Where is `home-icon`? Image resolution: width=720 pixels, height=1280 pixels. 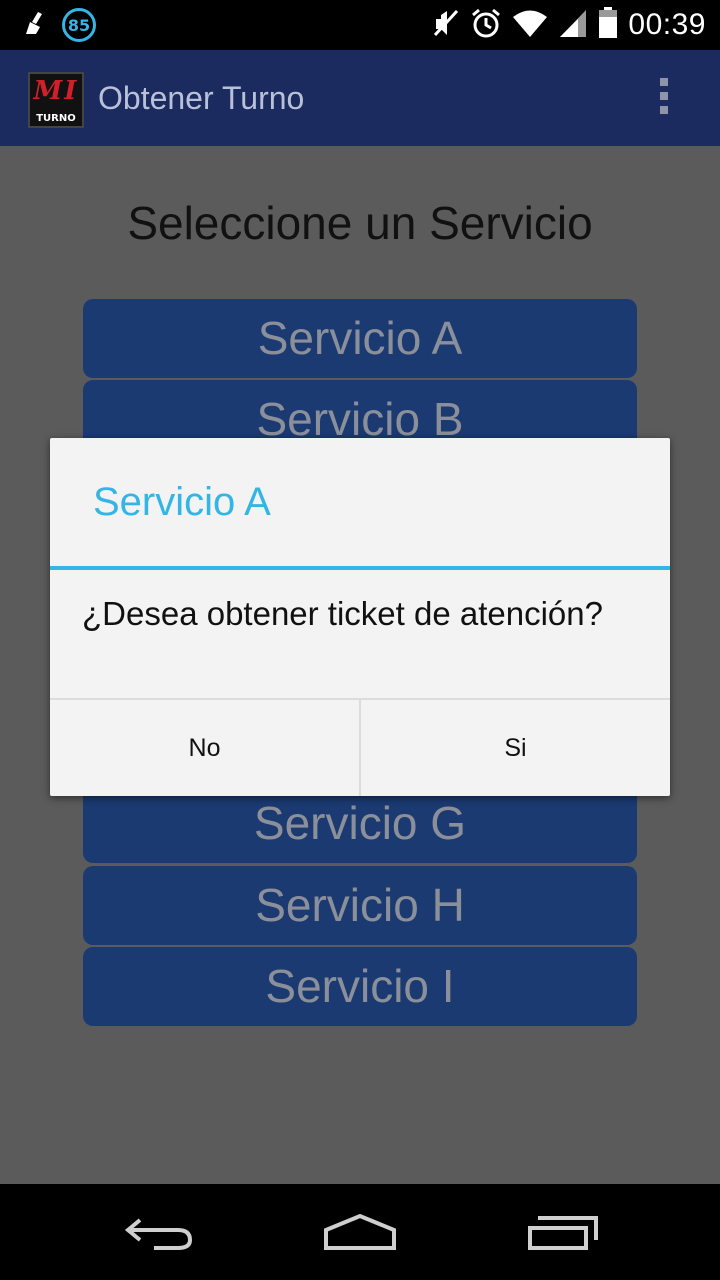 home-icon is located at coordinates (360, 1232).